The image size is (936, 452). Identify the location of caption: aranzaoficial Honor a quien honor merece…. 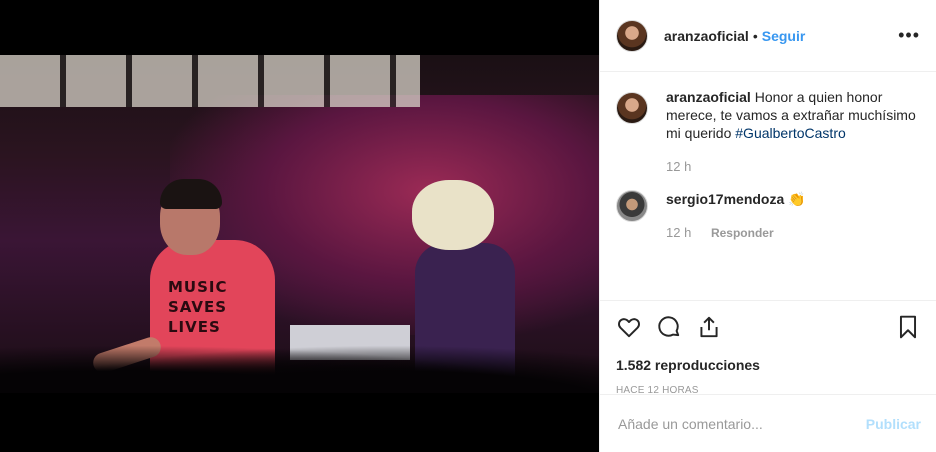
(768, 132).